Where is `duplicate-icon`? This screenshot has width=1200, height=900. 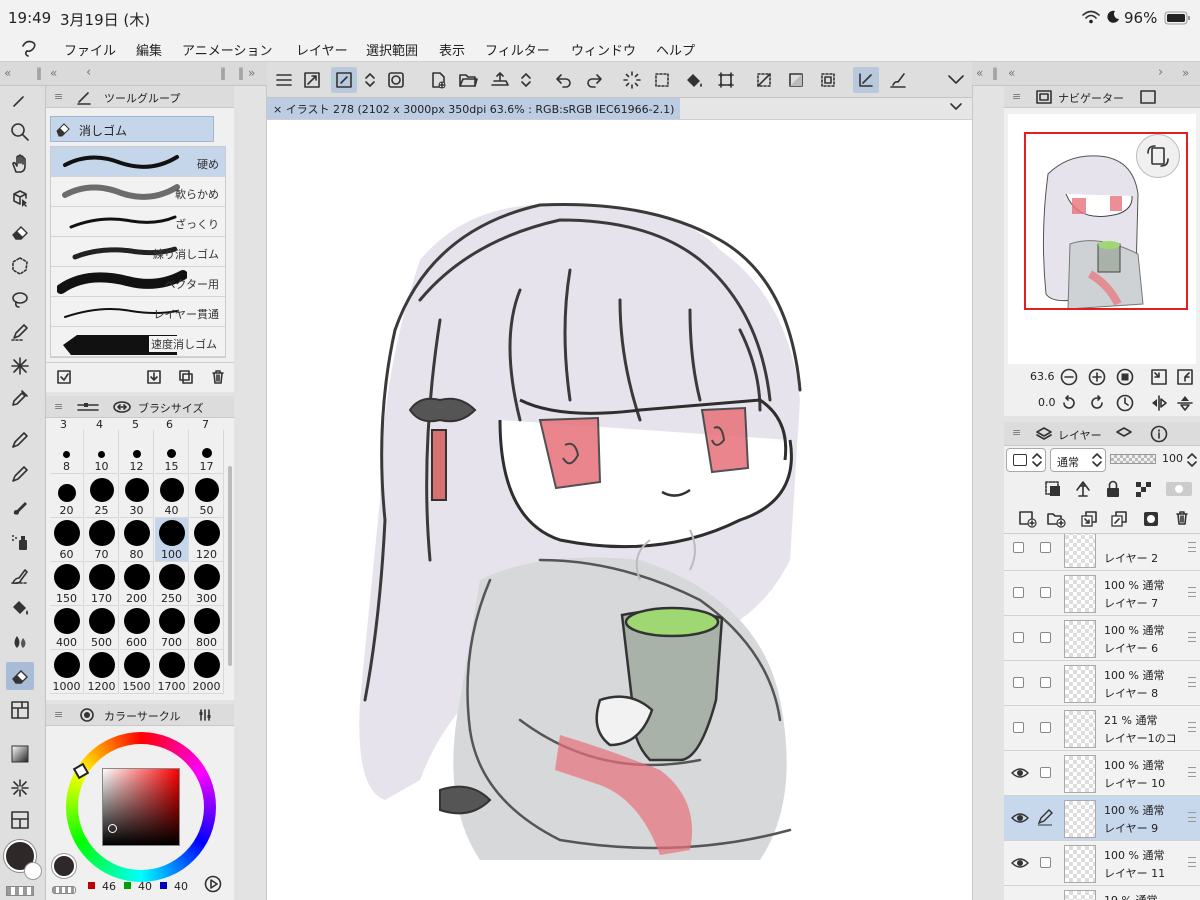 duplicate-icon is located at coordinates (186, 377).